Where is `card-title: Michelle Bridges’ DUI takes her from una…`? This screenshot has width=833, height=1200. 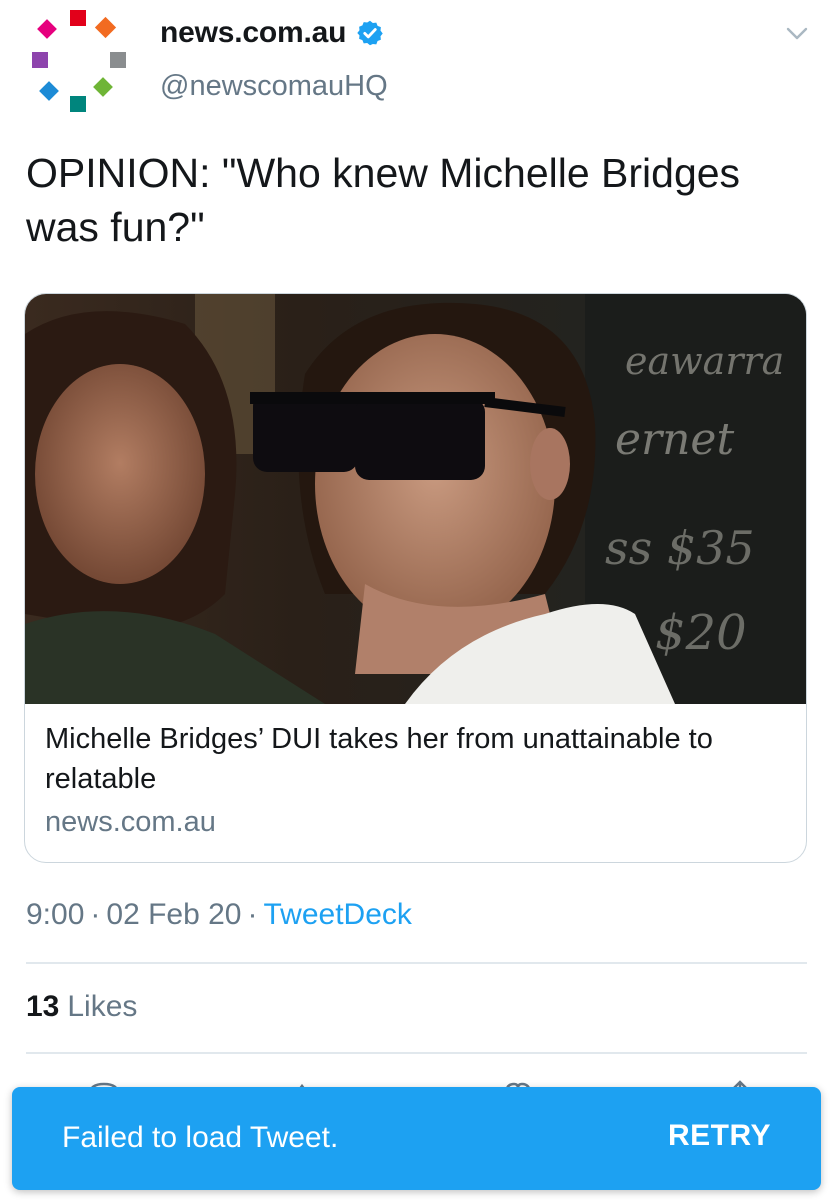 card-title: Michelle Bridges’ DUI takes her from una… is located at coordinates (420, 759).